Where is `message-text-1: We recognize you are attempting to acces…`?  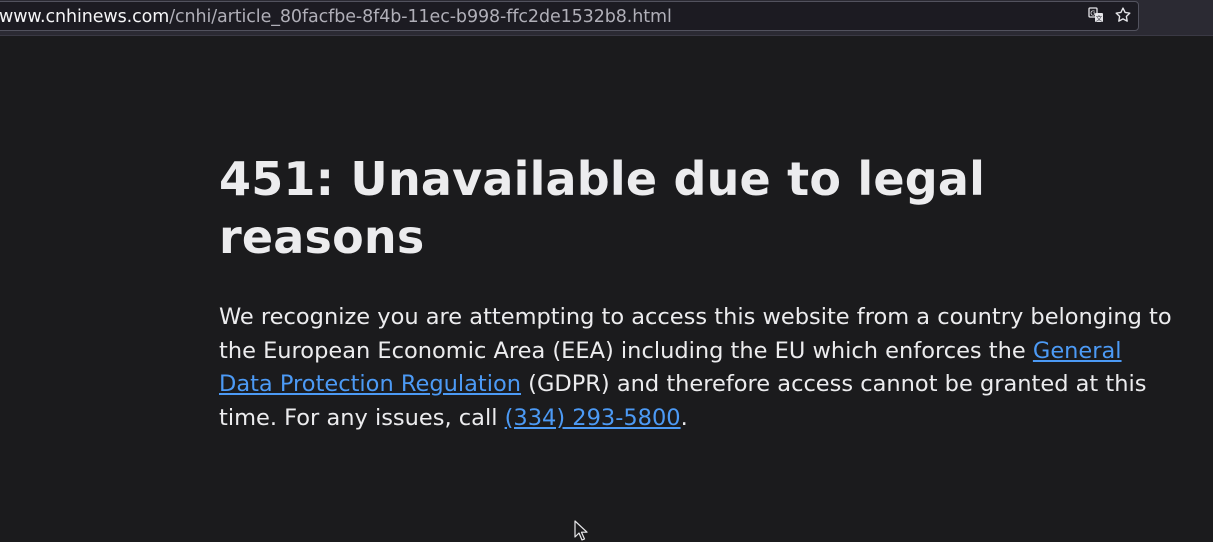 message-text-1: We recognize you are attempting to acces… is located at coordinates (695, 334).